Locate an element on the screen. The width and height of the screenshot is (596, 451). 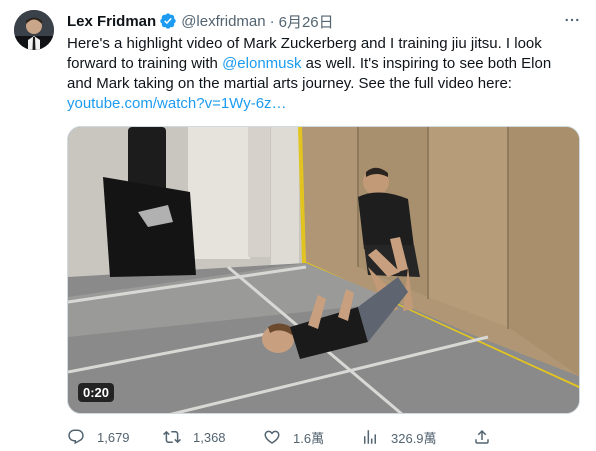
like-button: 1.6萬 is located at coordinates (293, 437).